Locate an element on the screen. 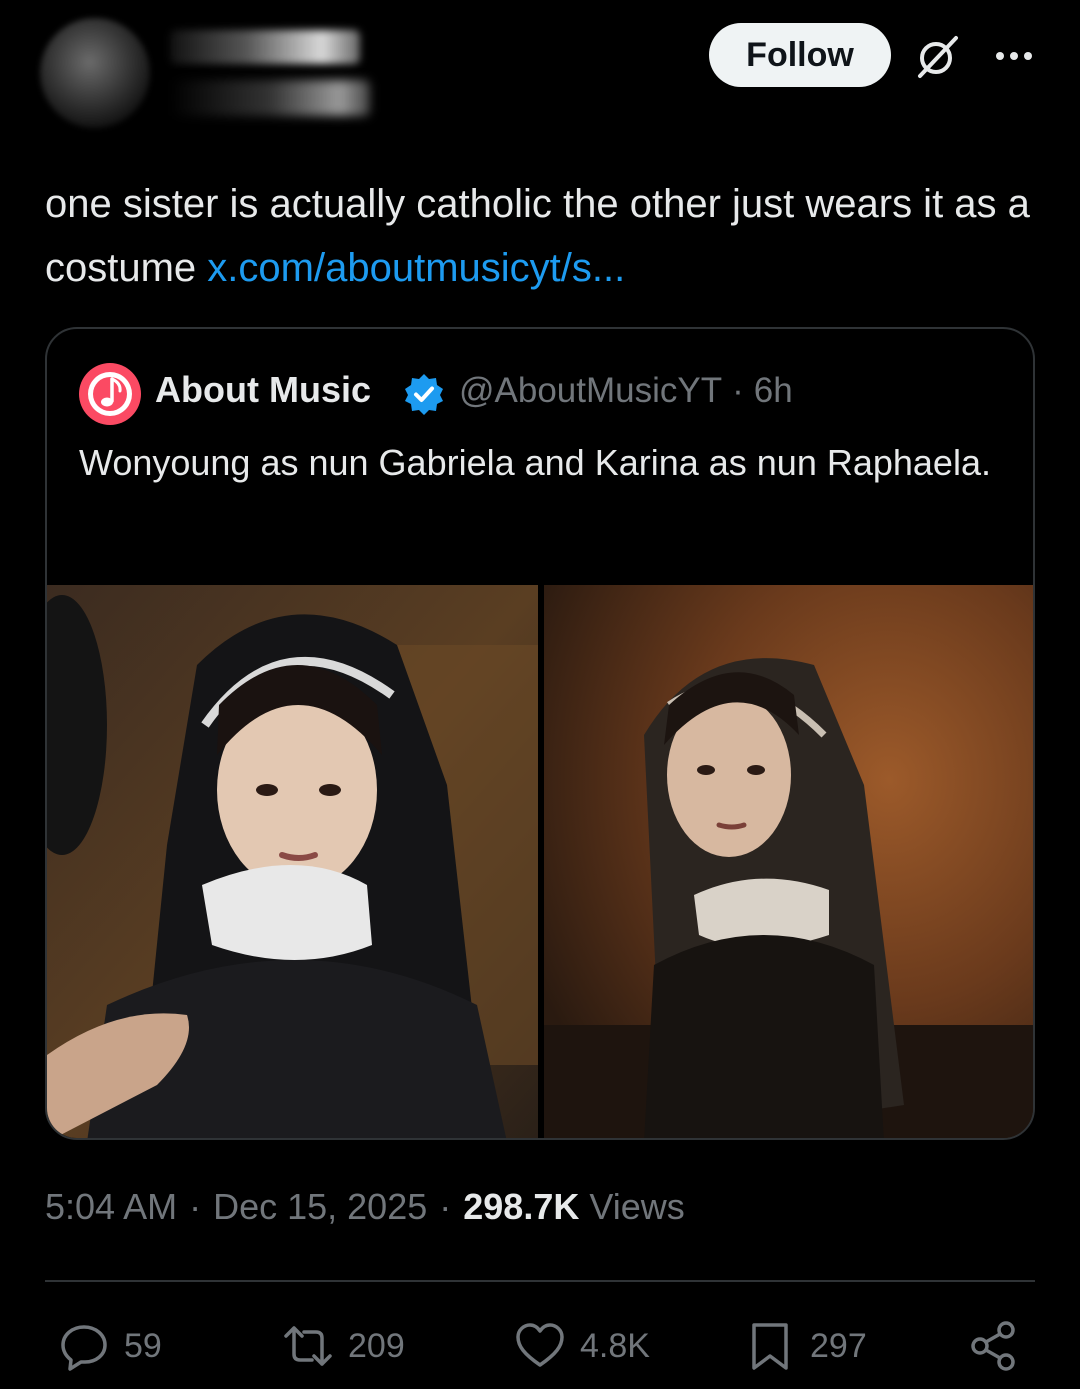 Image resolution: width=1080 pixels, height=1389 pixels. author-handle-redacted is located at coordinates (270, 98).